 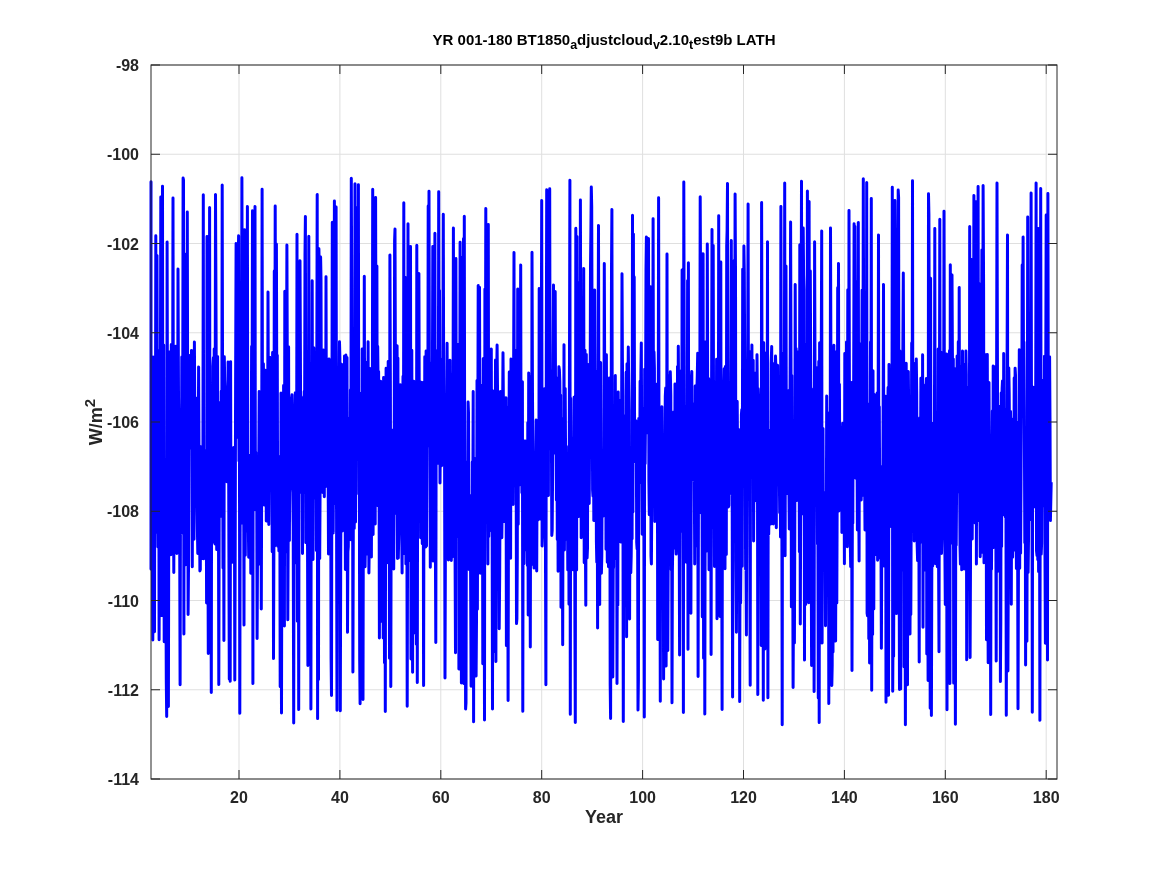 I want to click on x-tick-label: 60, so click(x=440, y=797).